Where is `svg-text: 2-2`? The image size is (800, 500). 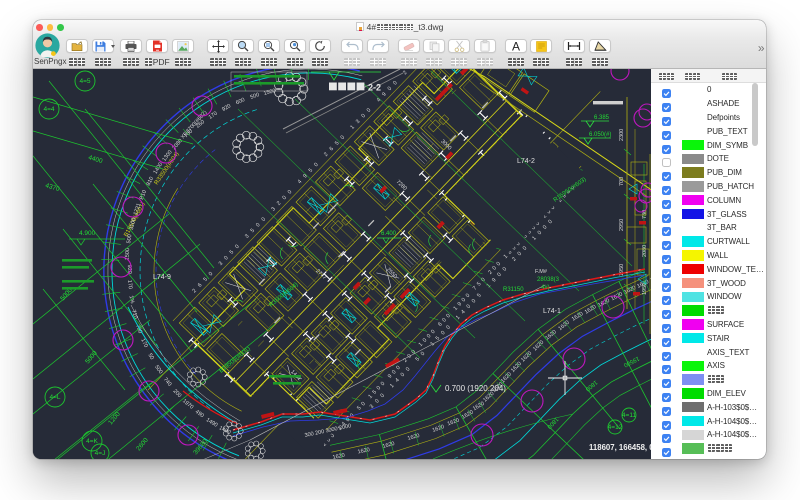 svg-text: 2-2 is located at coordinates (374, 88).